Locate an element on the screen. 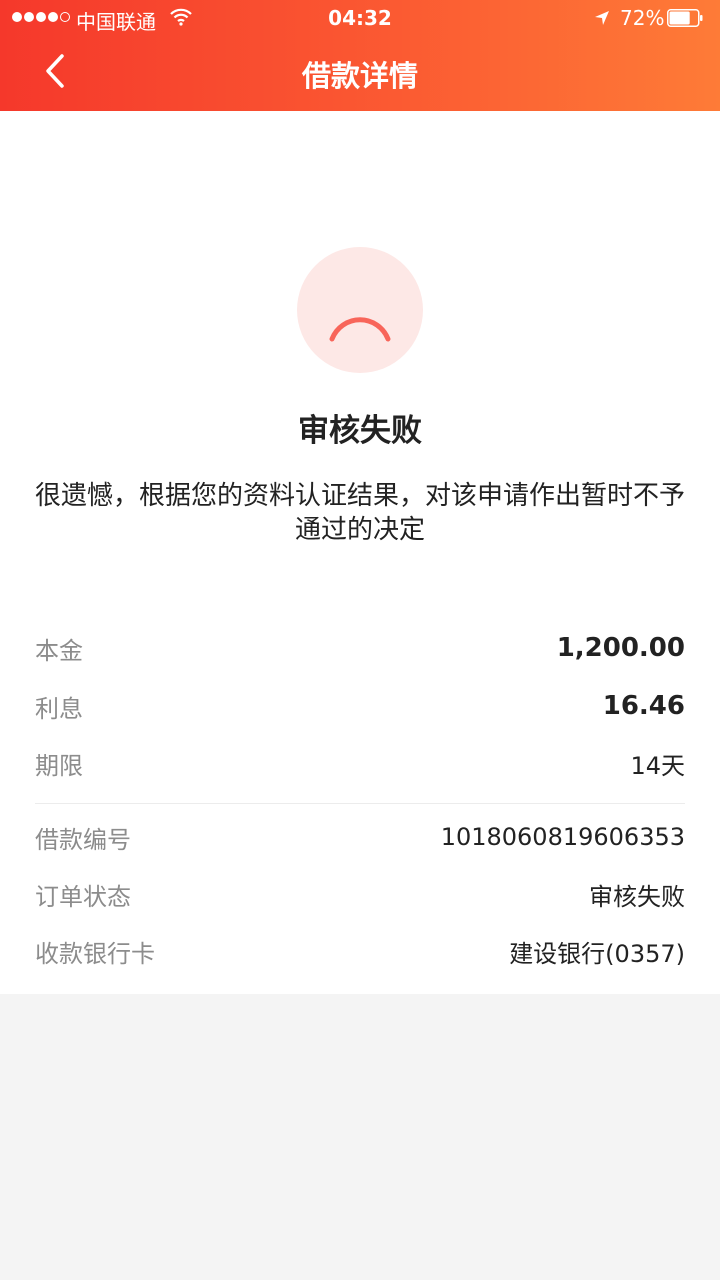 Image resolution: width=720 pixels, height=1280 pixels. interest-value: 16.46 is located at coordinates (643, 706).